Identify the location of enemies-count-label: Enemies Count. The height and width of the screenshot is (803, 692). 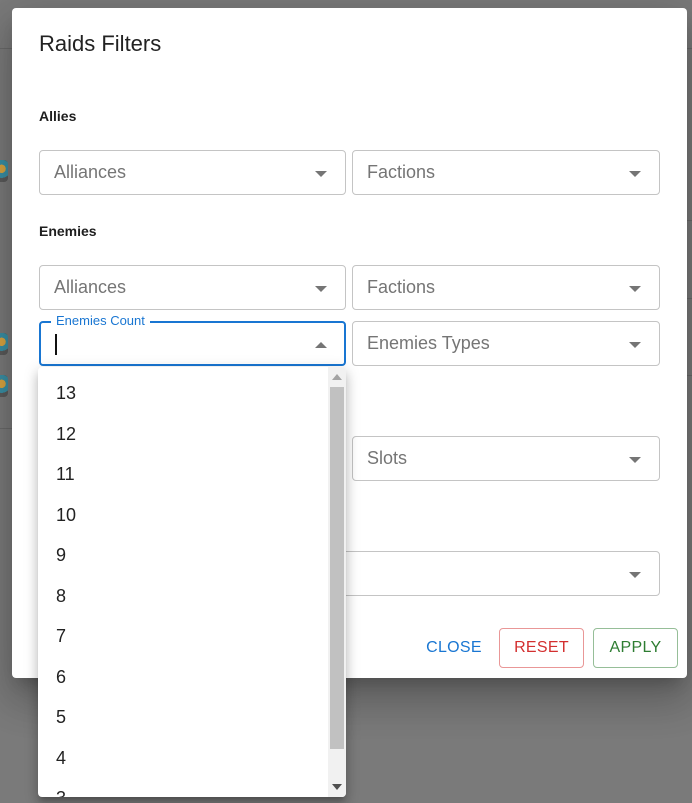
(100, 320).